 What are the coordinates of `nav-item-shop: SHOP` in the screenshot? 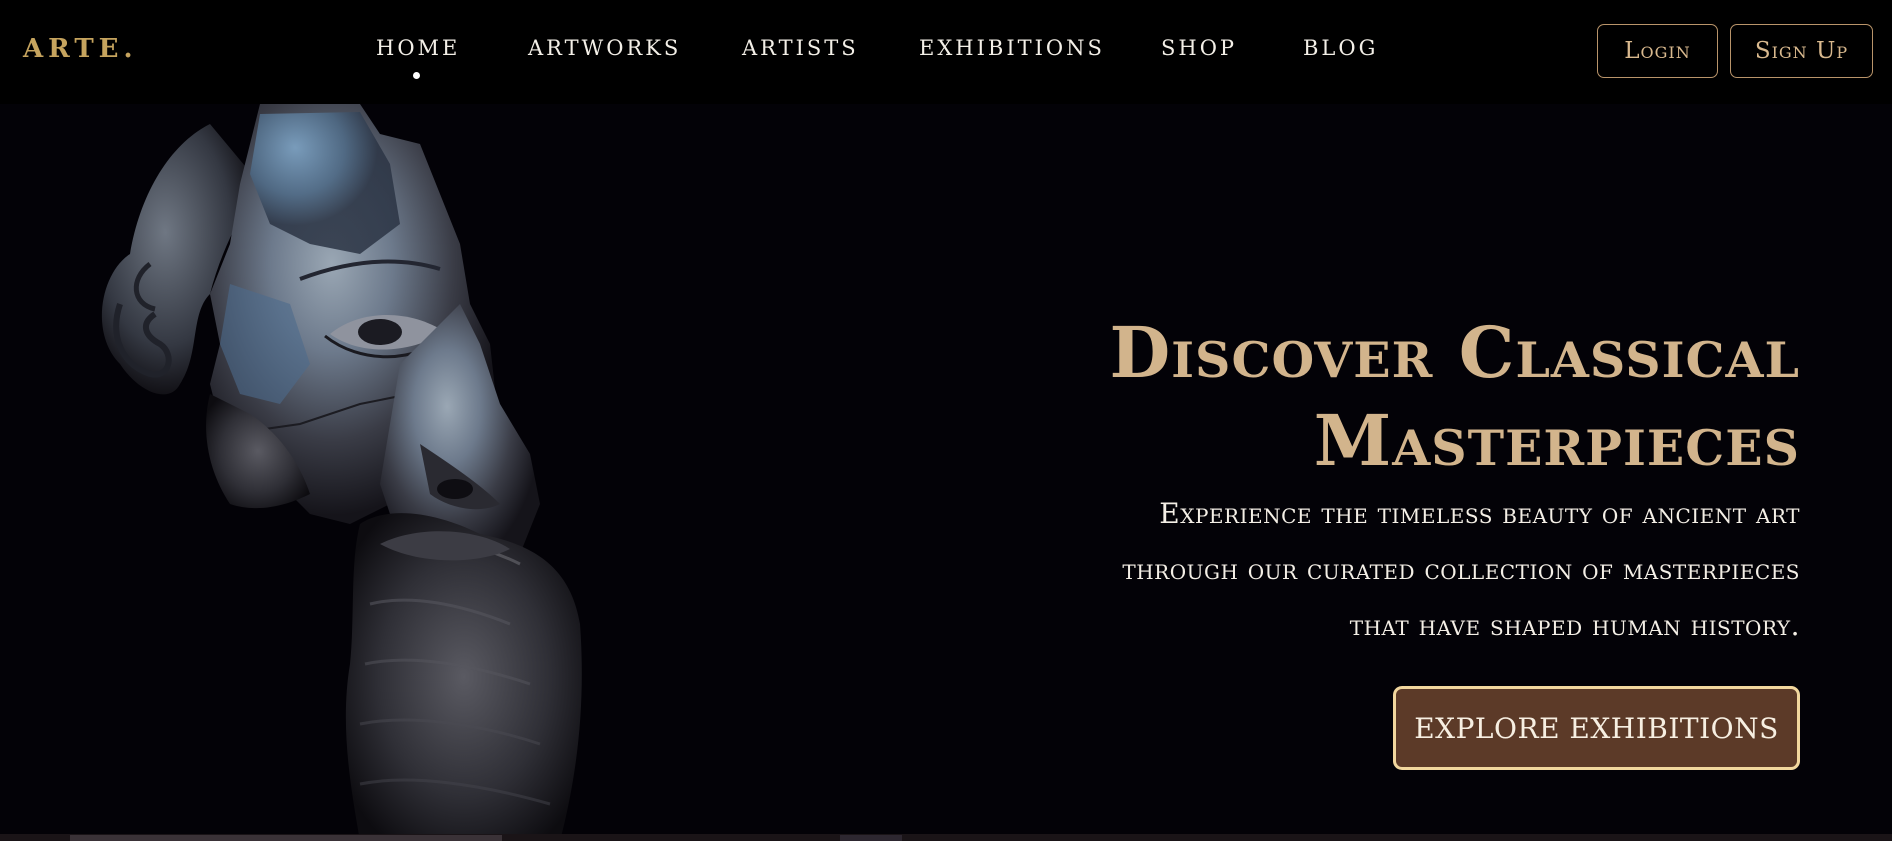 It's located at (1199, 48).